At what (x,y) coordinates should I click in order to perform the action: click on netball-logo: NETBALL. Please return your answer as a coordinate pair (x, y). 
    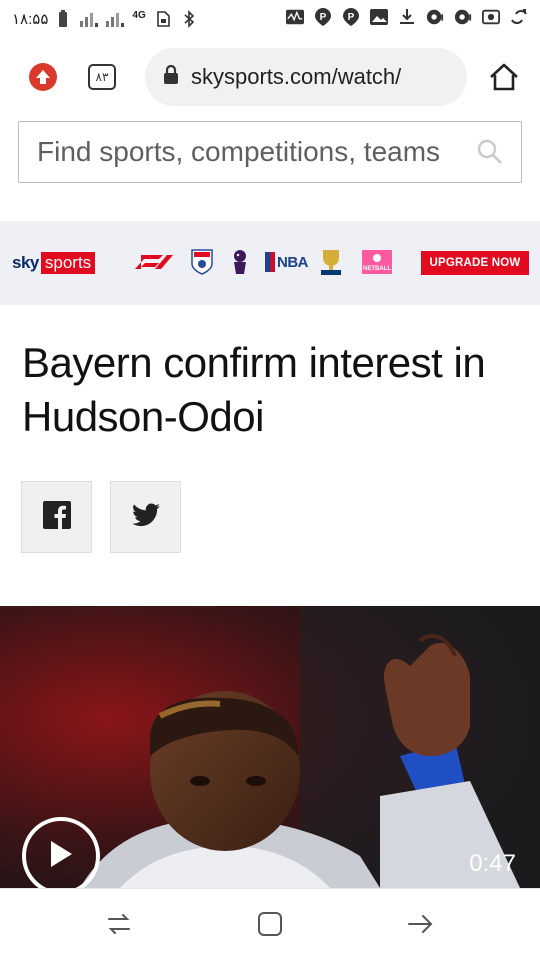
    Looking at the image, I should click on (377, 264).